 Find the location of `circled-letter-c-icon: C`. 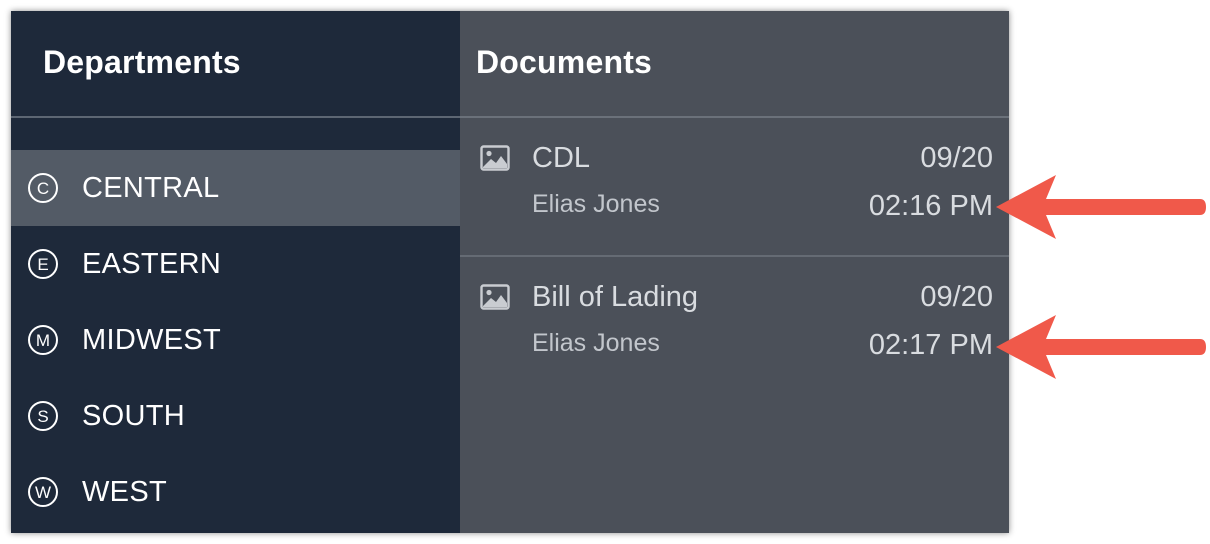

circled-letter-c-icon: C is located at coordinates (43, 188).